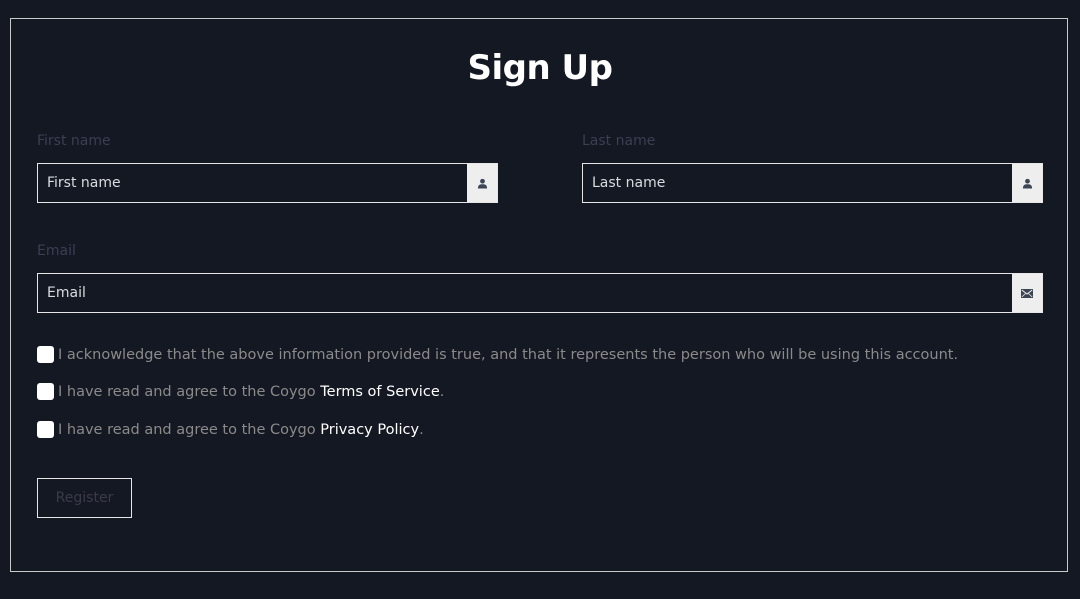 The height and width of the screenshot is (599, 1080). I want to click on email-field, so click(540, 293).